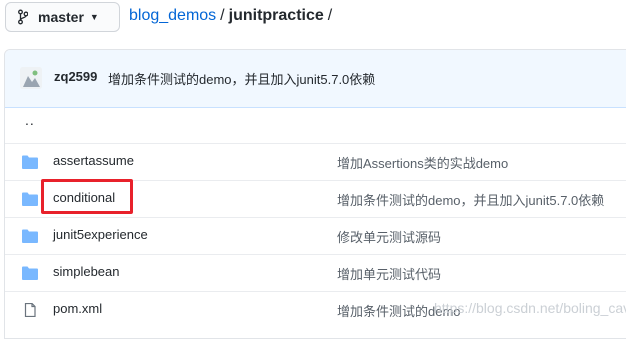  Describe the element at coordinates (241, 78) in the screenshot. I see `commit-message-link: 增加条件测试的demo，并且加入junit5.7.0依赖` at that location.